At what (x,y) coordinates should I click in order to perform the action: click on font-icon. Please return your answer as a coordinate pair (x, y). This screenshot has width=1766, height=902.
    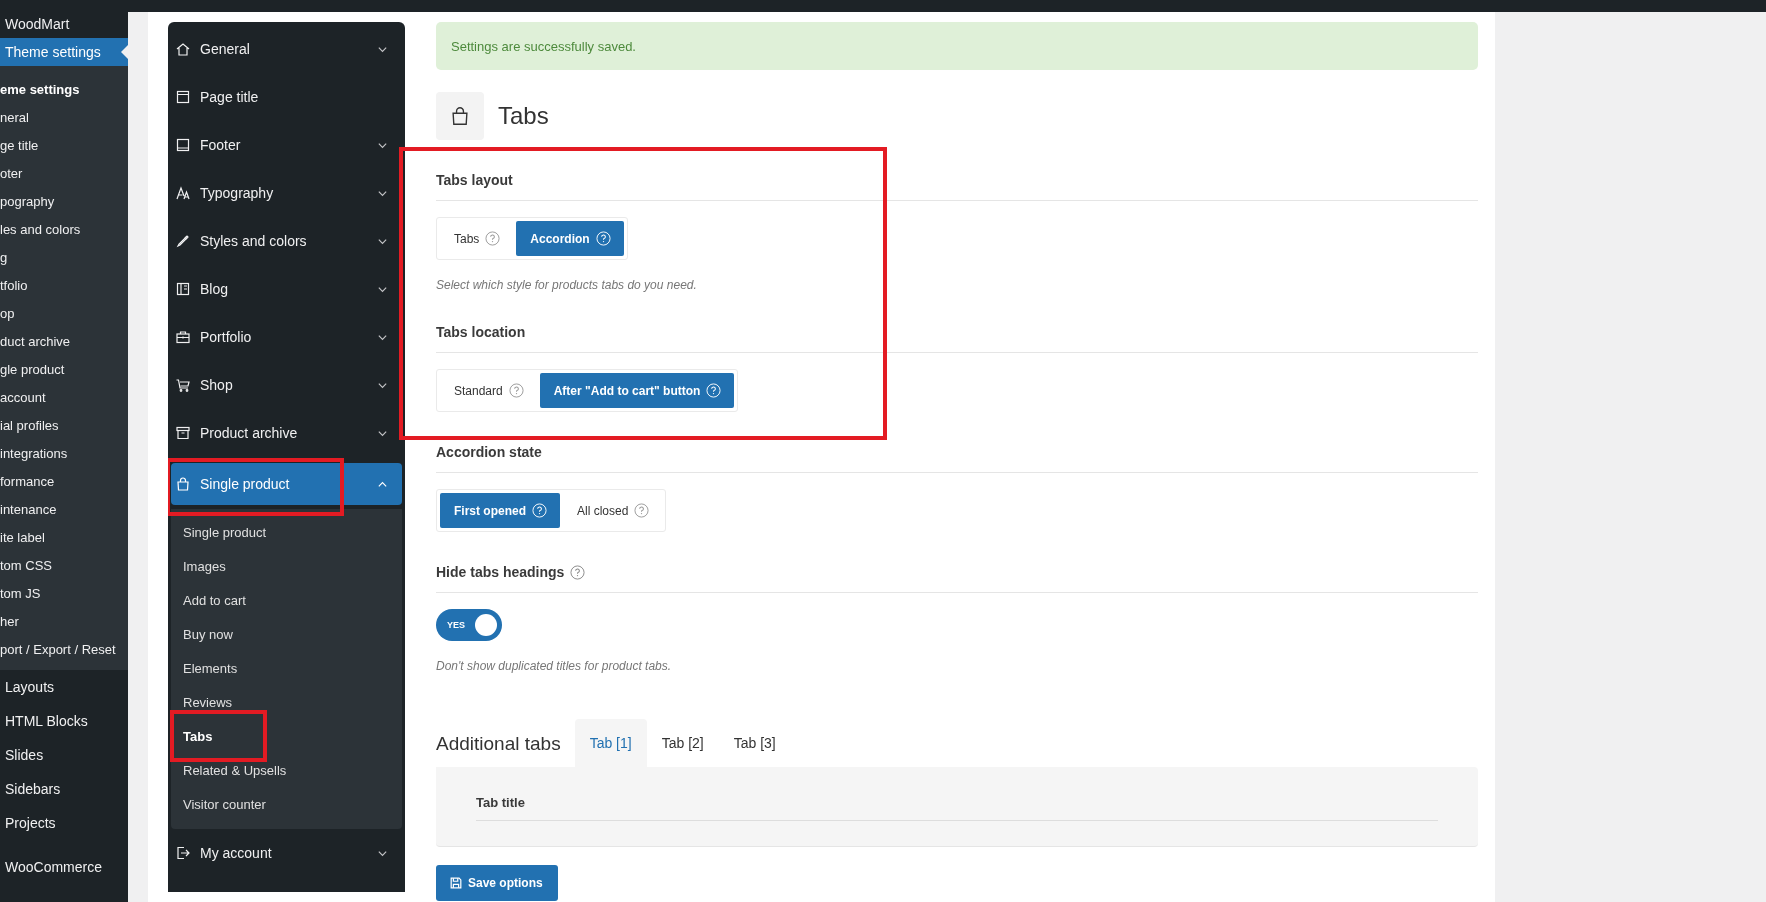
    Looking at the image, I should click on (183, 193).